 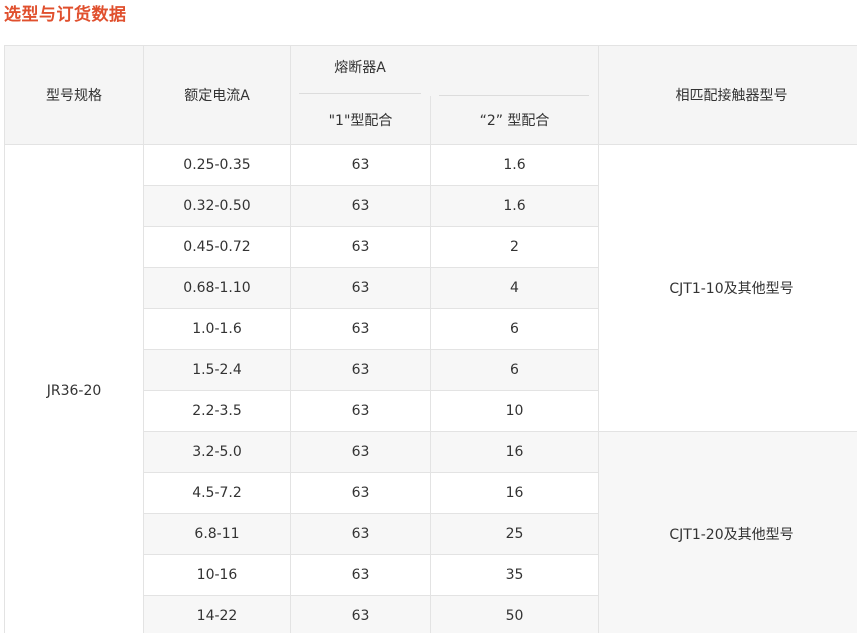 What do you see at coordinates (217, 95) in the screenshot?
I see `header-rated-current: 额定电流A` at bounding box center [217, 95].